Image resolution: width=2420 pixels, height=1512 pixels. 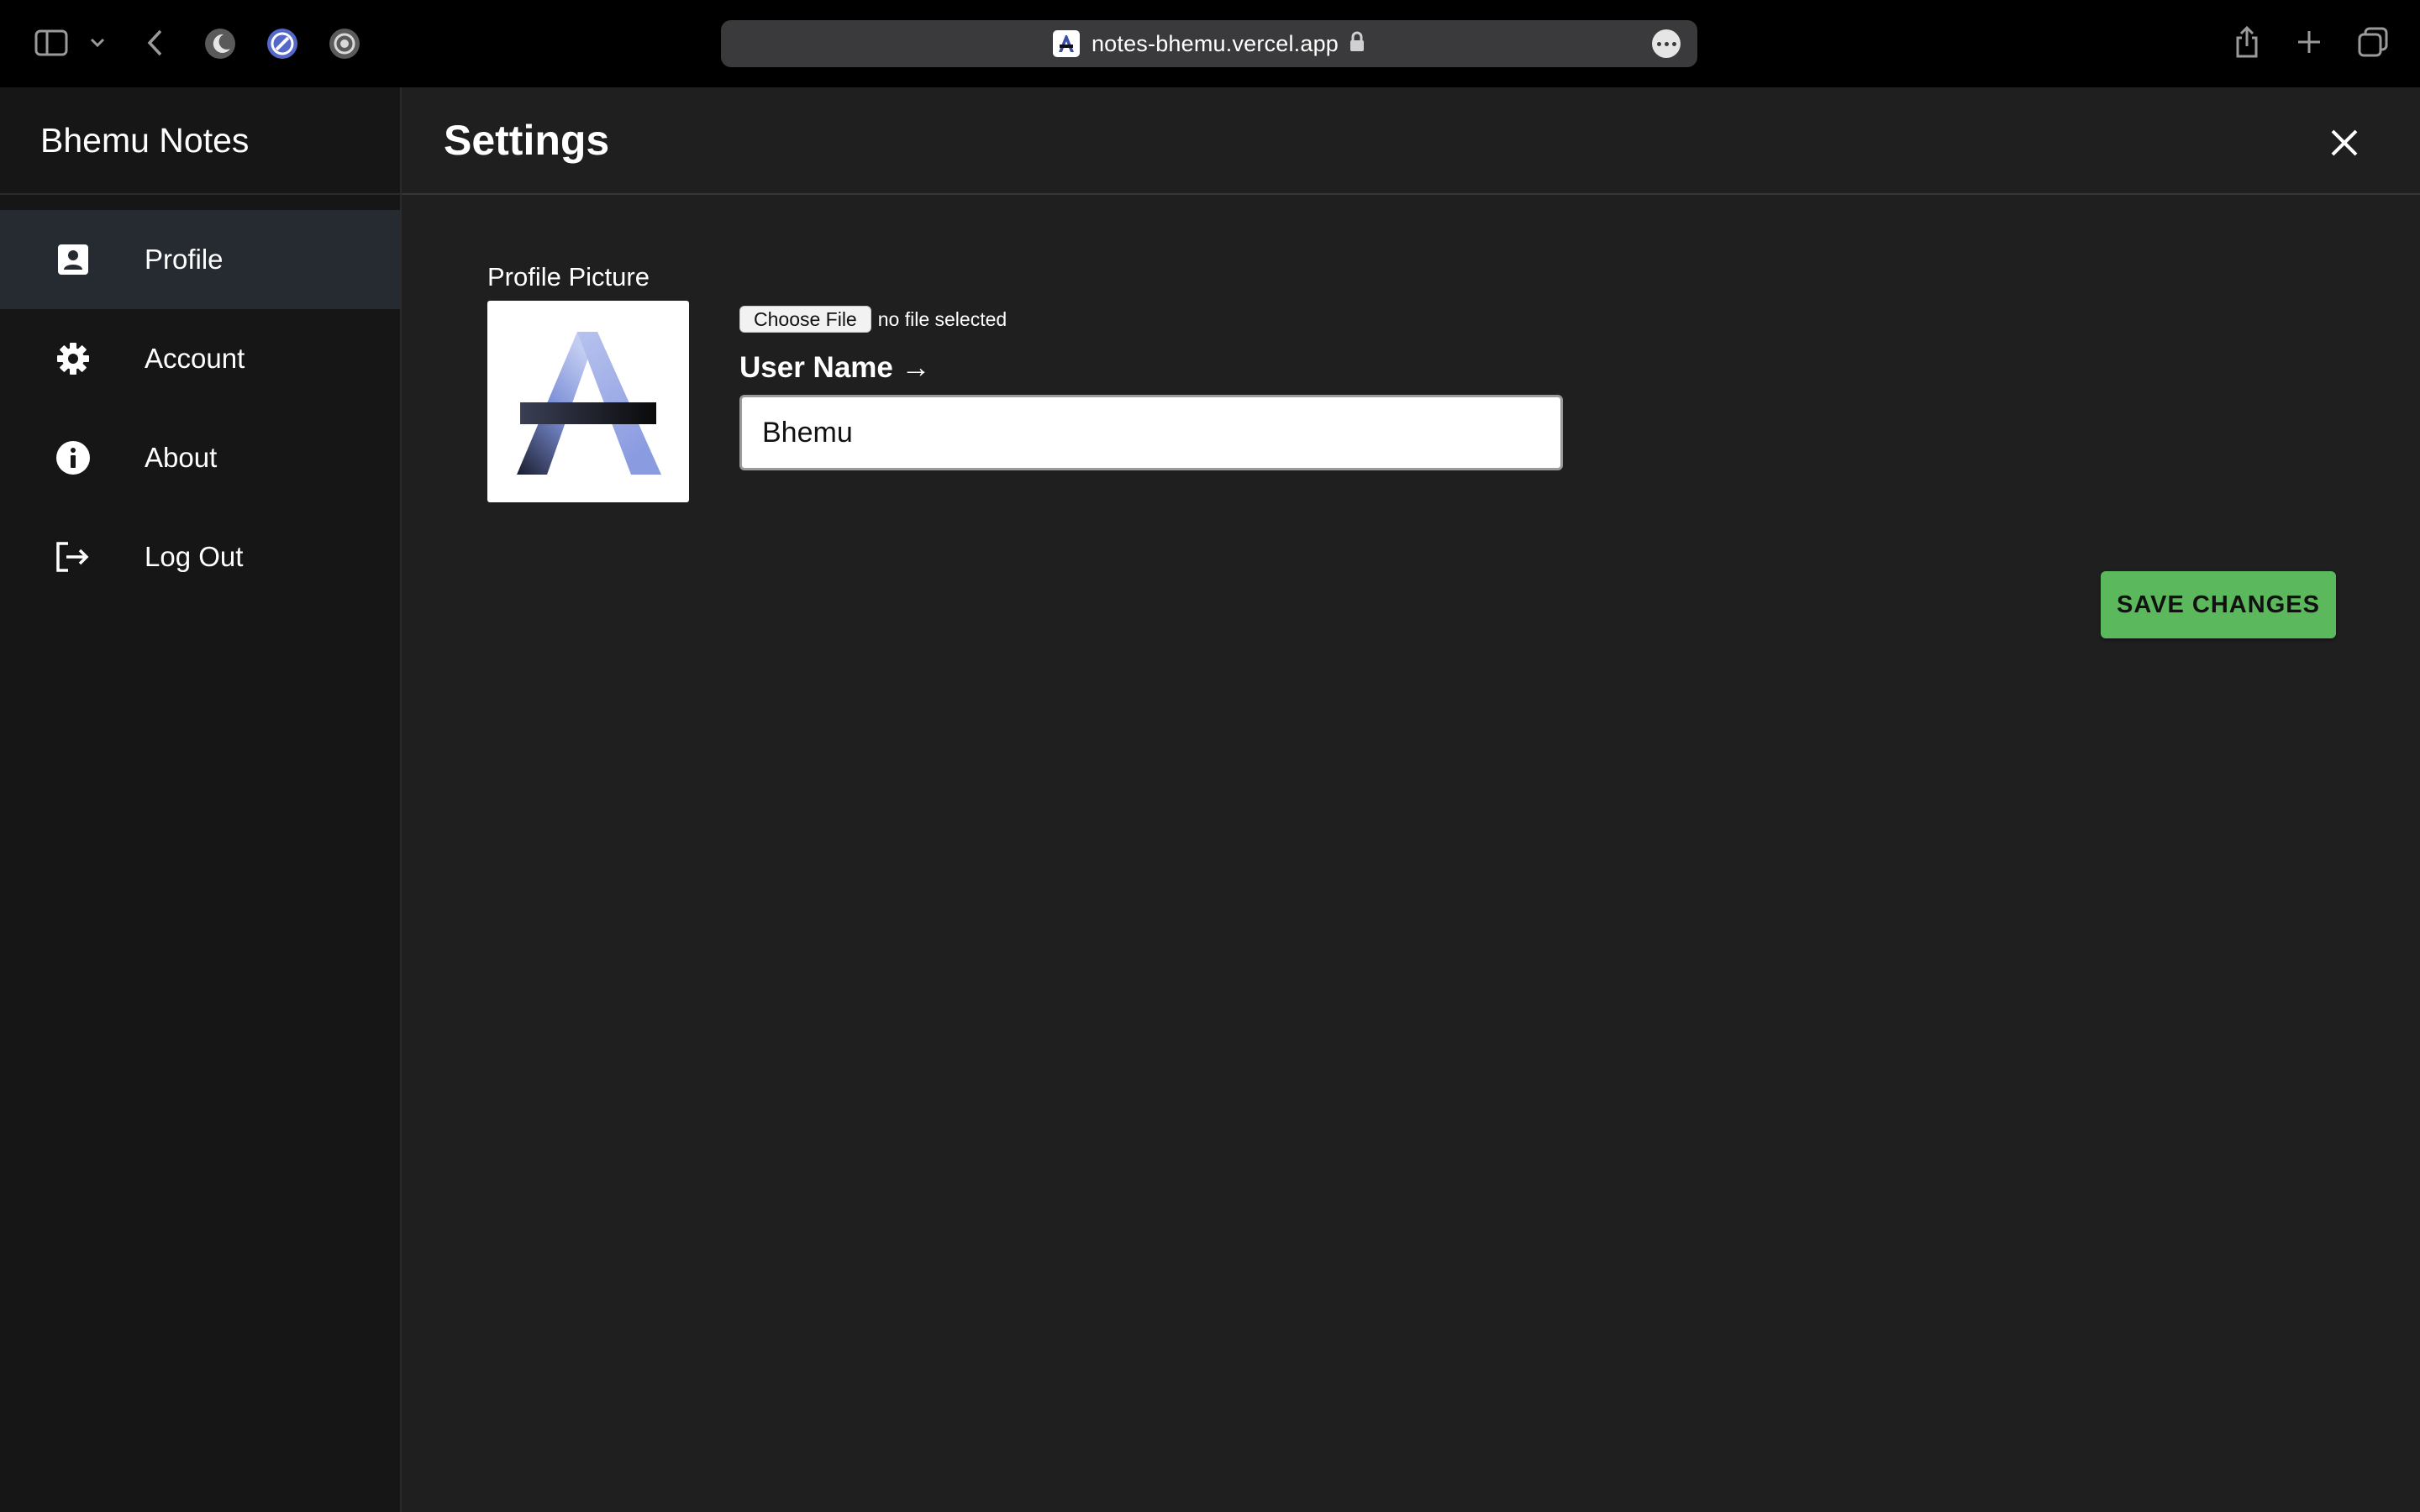 I want to click on avatar, so click(x=588, y=401).